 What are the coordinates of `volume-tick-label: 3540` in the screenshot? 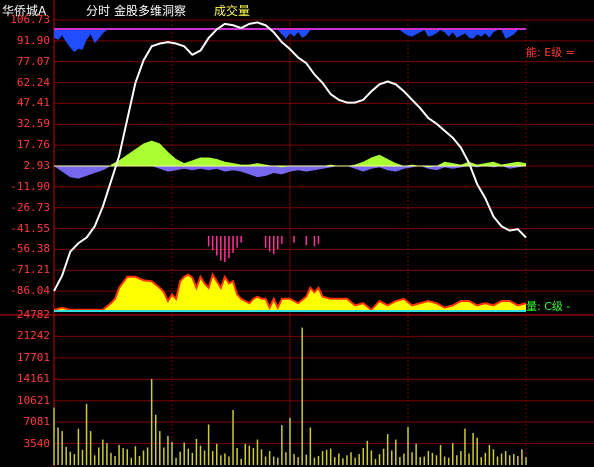 It's located at (37, 443).